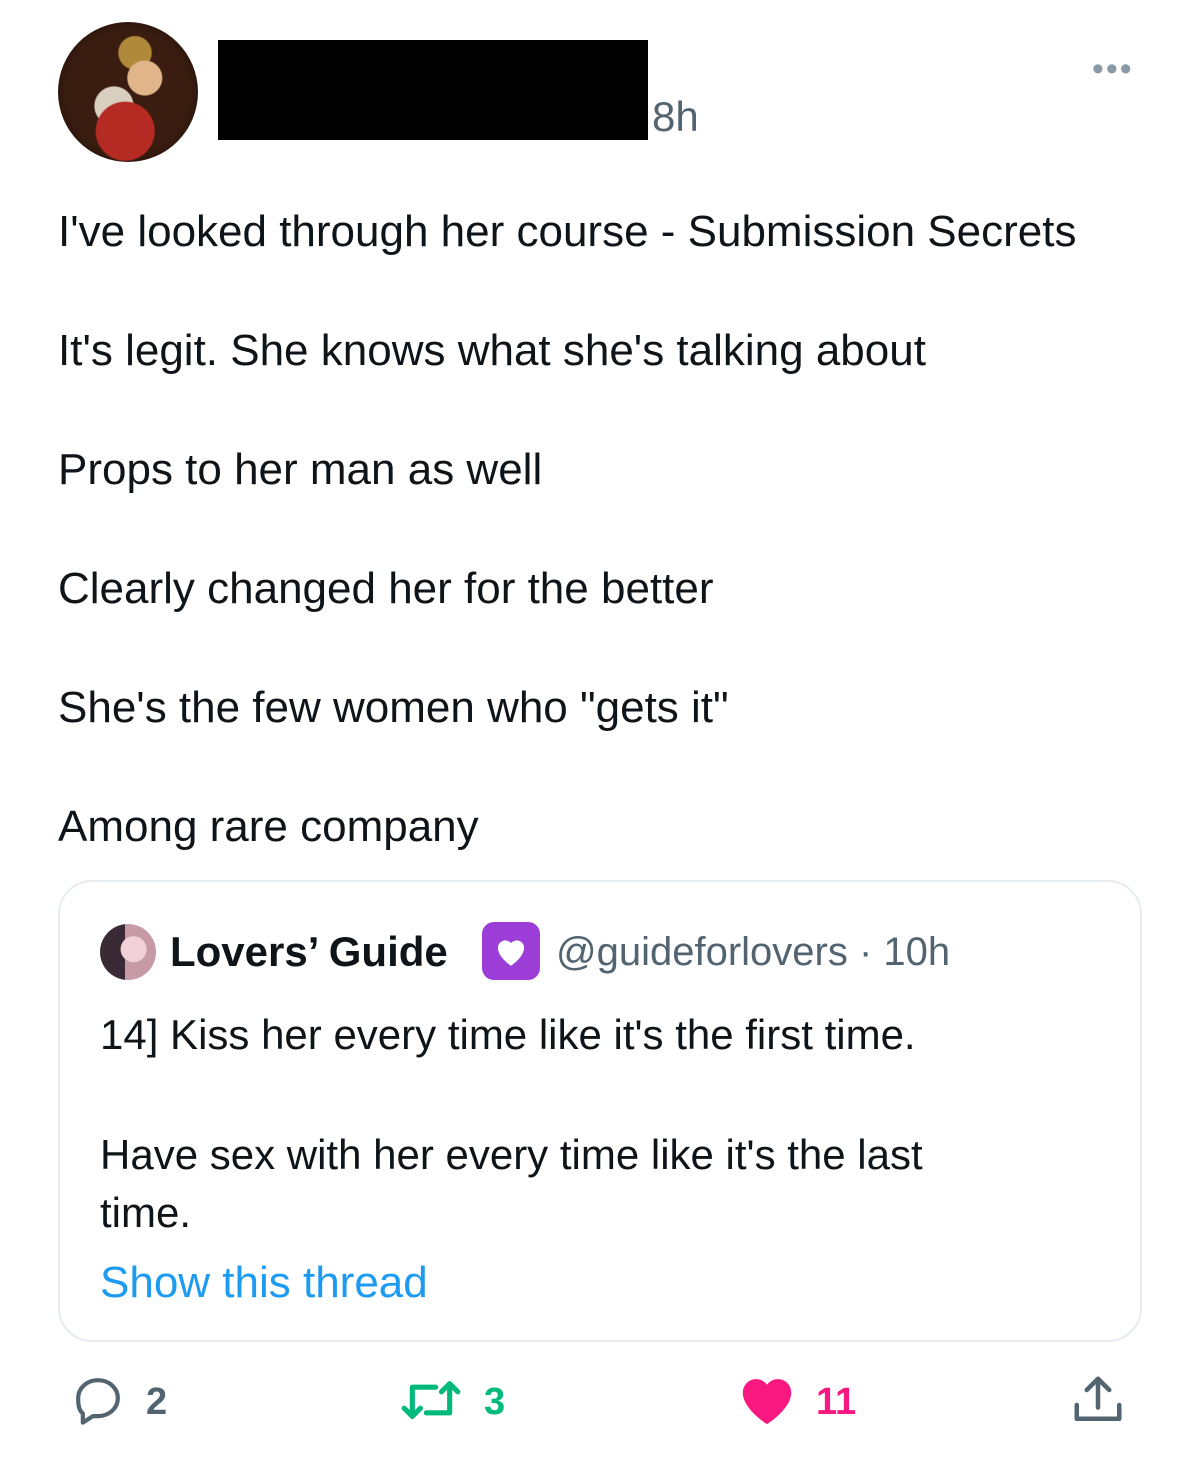  Describe the element at coordinates (1113, 69) in the screenshot. I see `more-icon: •••` at that location.